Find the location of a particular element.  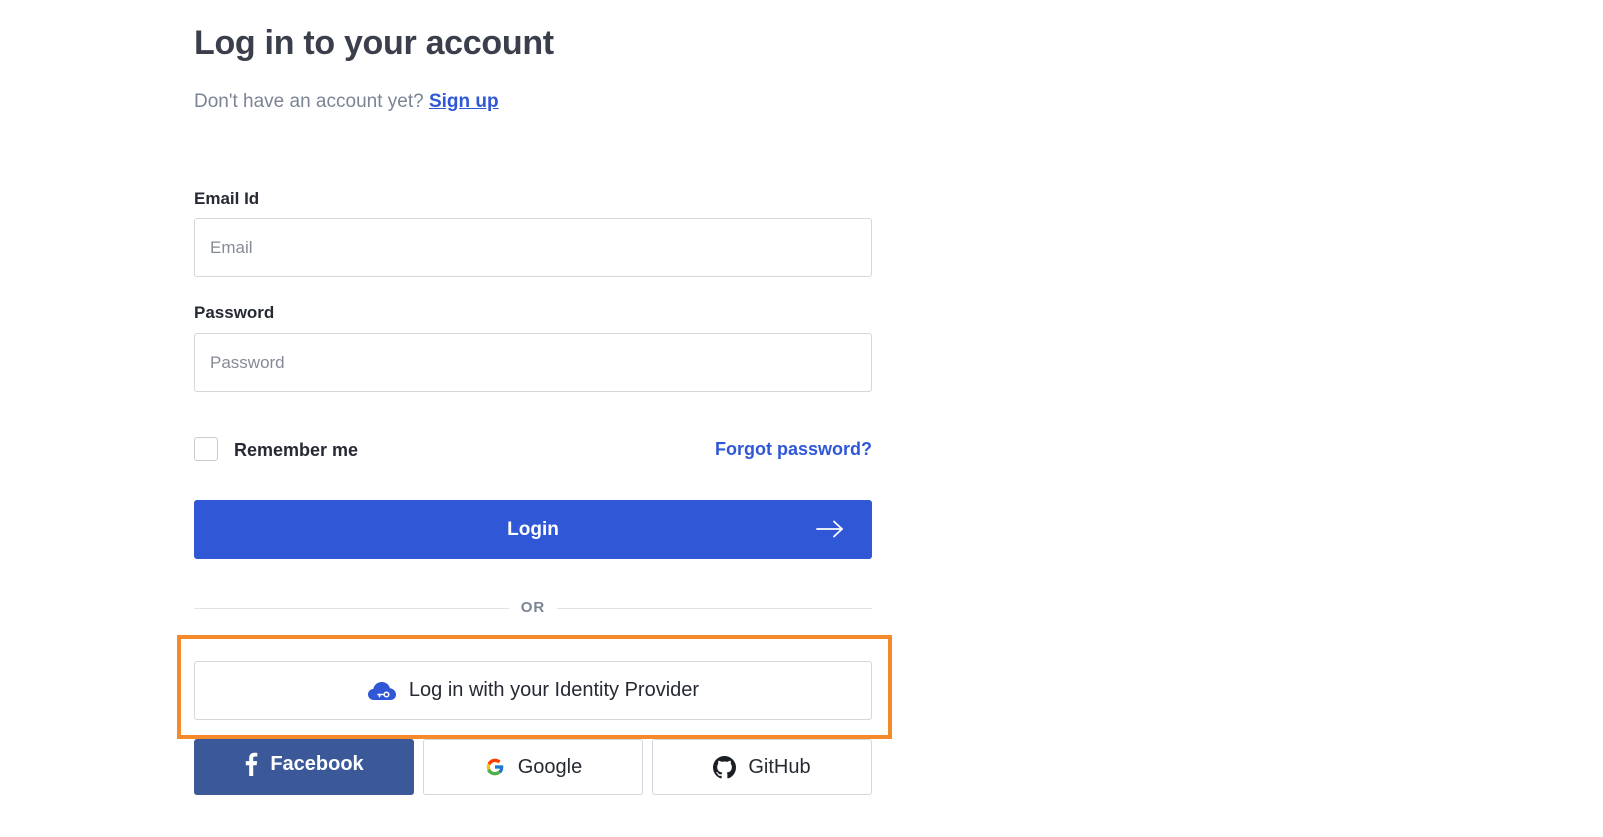

signup-link: Sign up is located at coordinates (464, 101).